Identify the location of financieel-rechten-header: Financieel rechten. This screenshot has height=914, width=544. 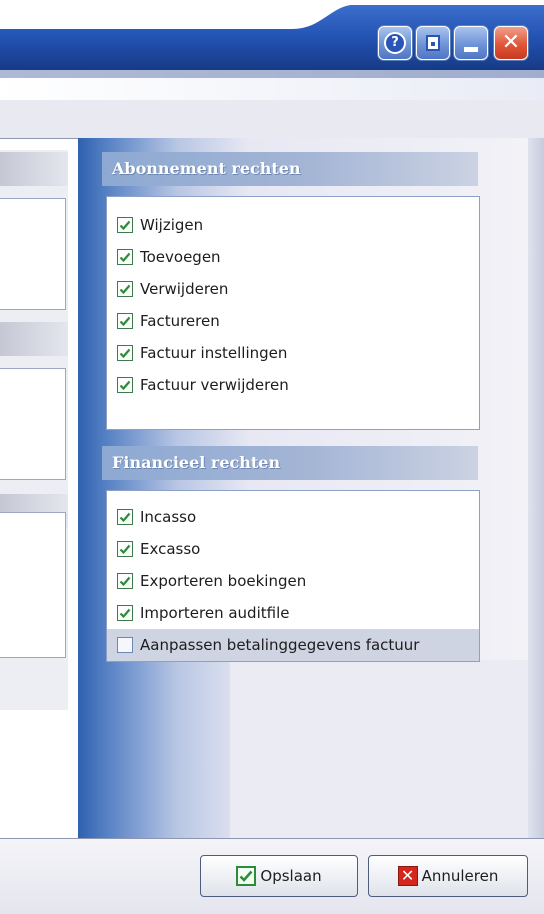
(290, 463).